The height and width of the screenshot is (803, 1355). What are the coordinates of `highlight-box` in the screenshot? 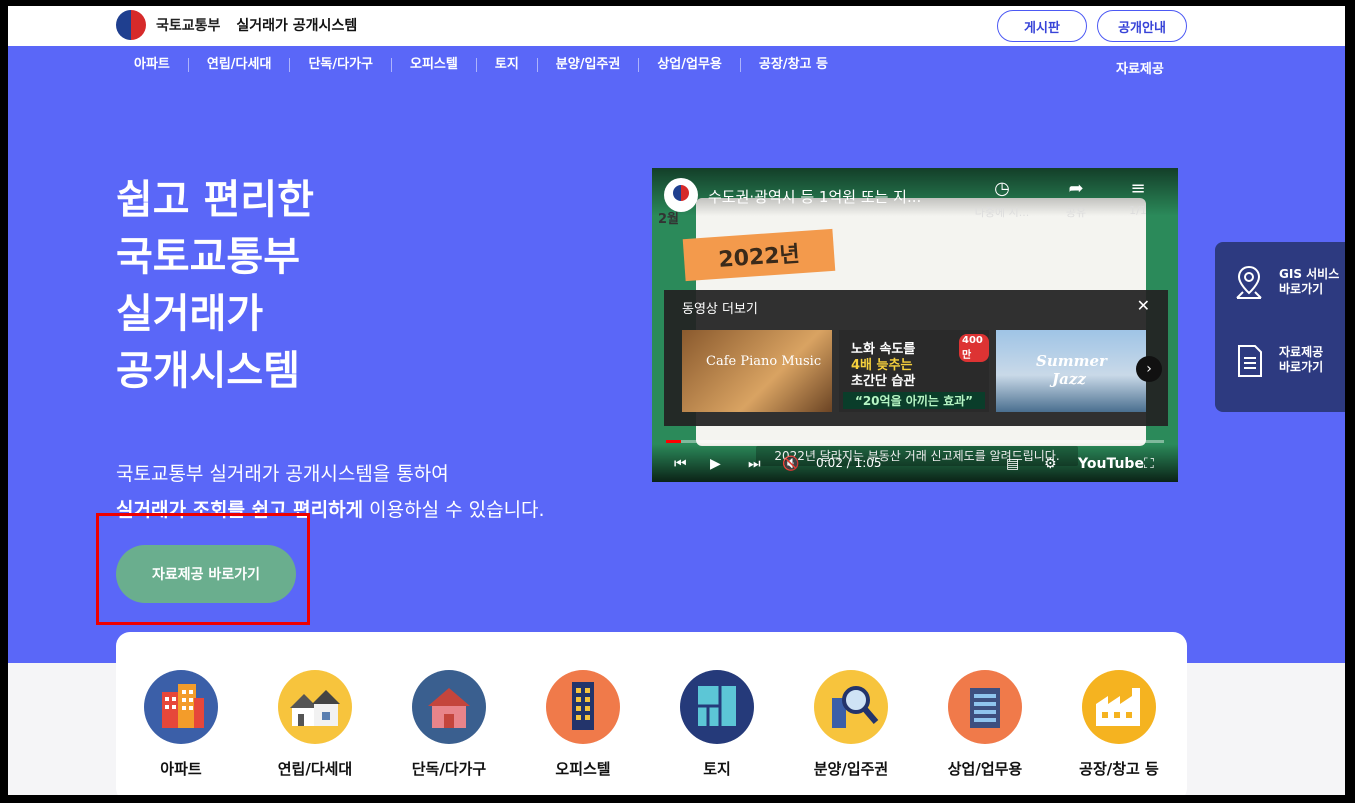 It's located at (203, 569).